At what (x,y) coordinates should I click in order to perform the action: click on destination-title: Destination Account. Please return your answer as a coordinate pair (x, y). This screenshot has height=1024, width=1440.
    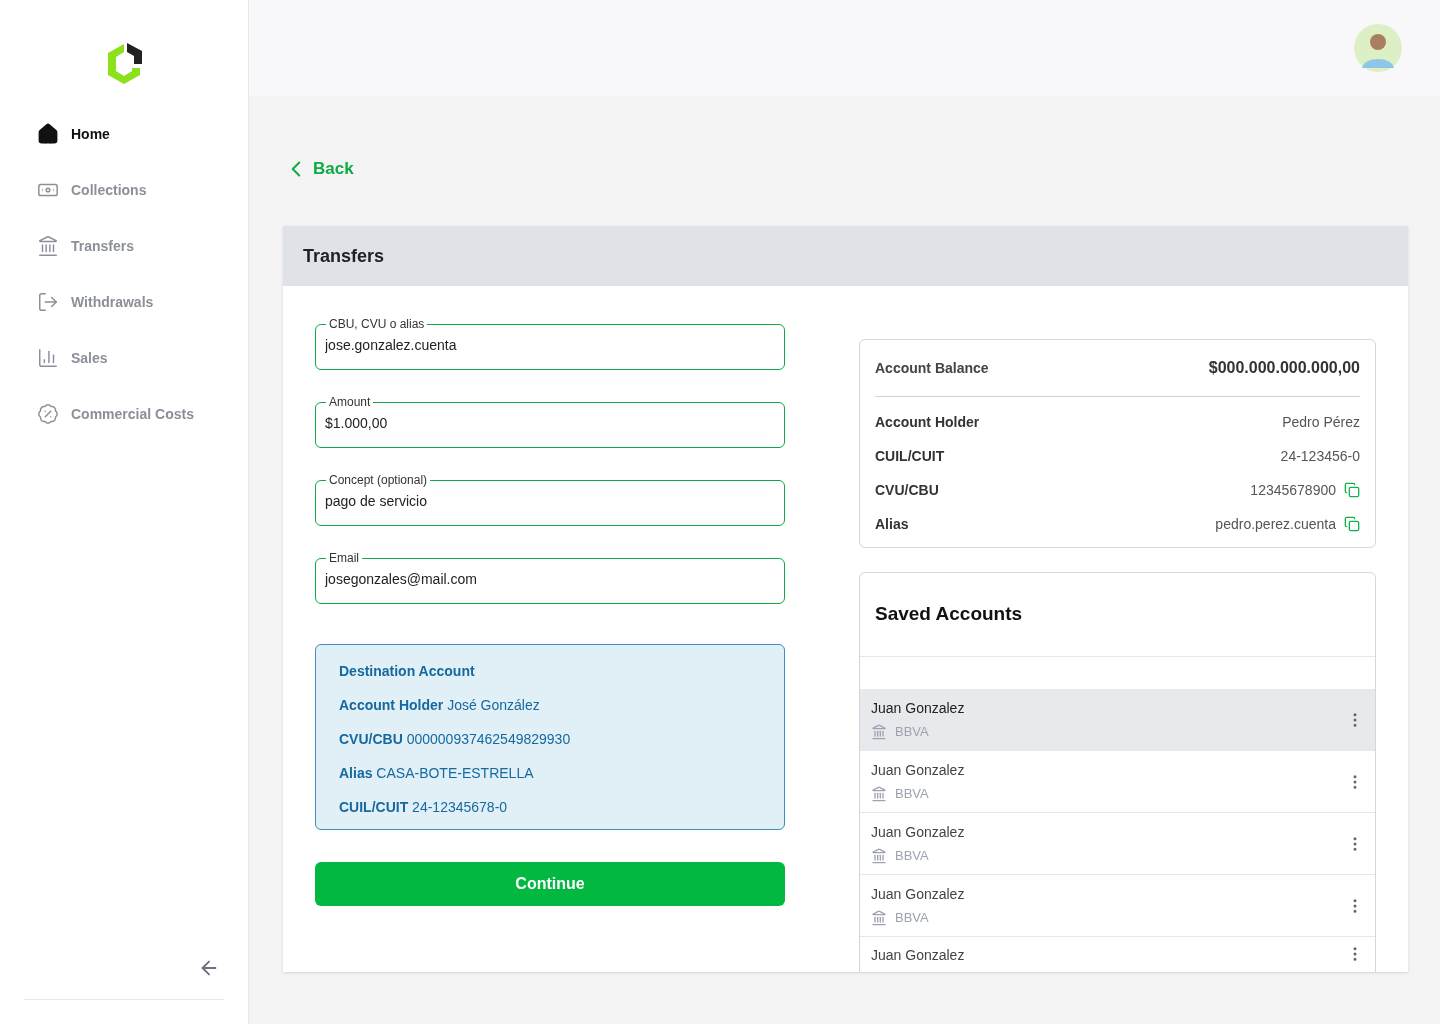
    Looking at the image, I should click on (407, 670).